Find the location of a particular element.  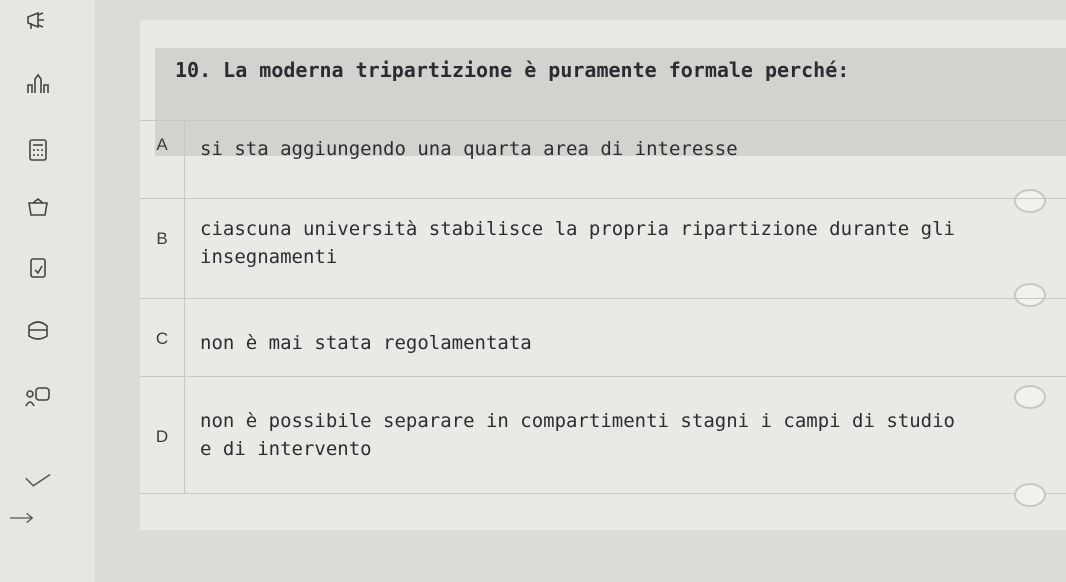

option-letter: C is located at coordinates (162, 338).